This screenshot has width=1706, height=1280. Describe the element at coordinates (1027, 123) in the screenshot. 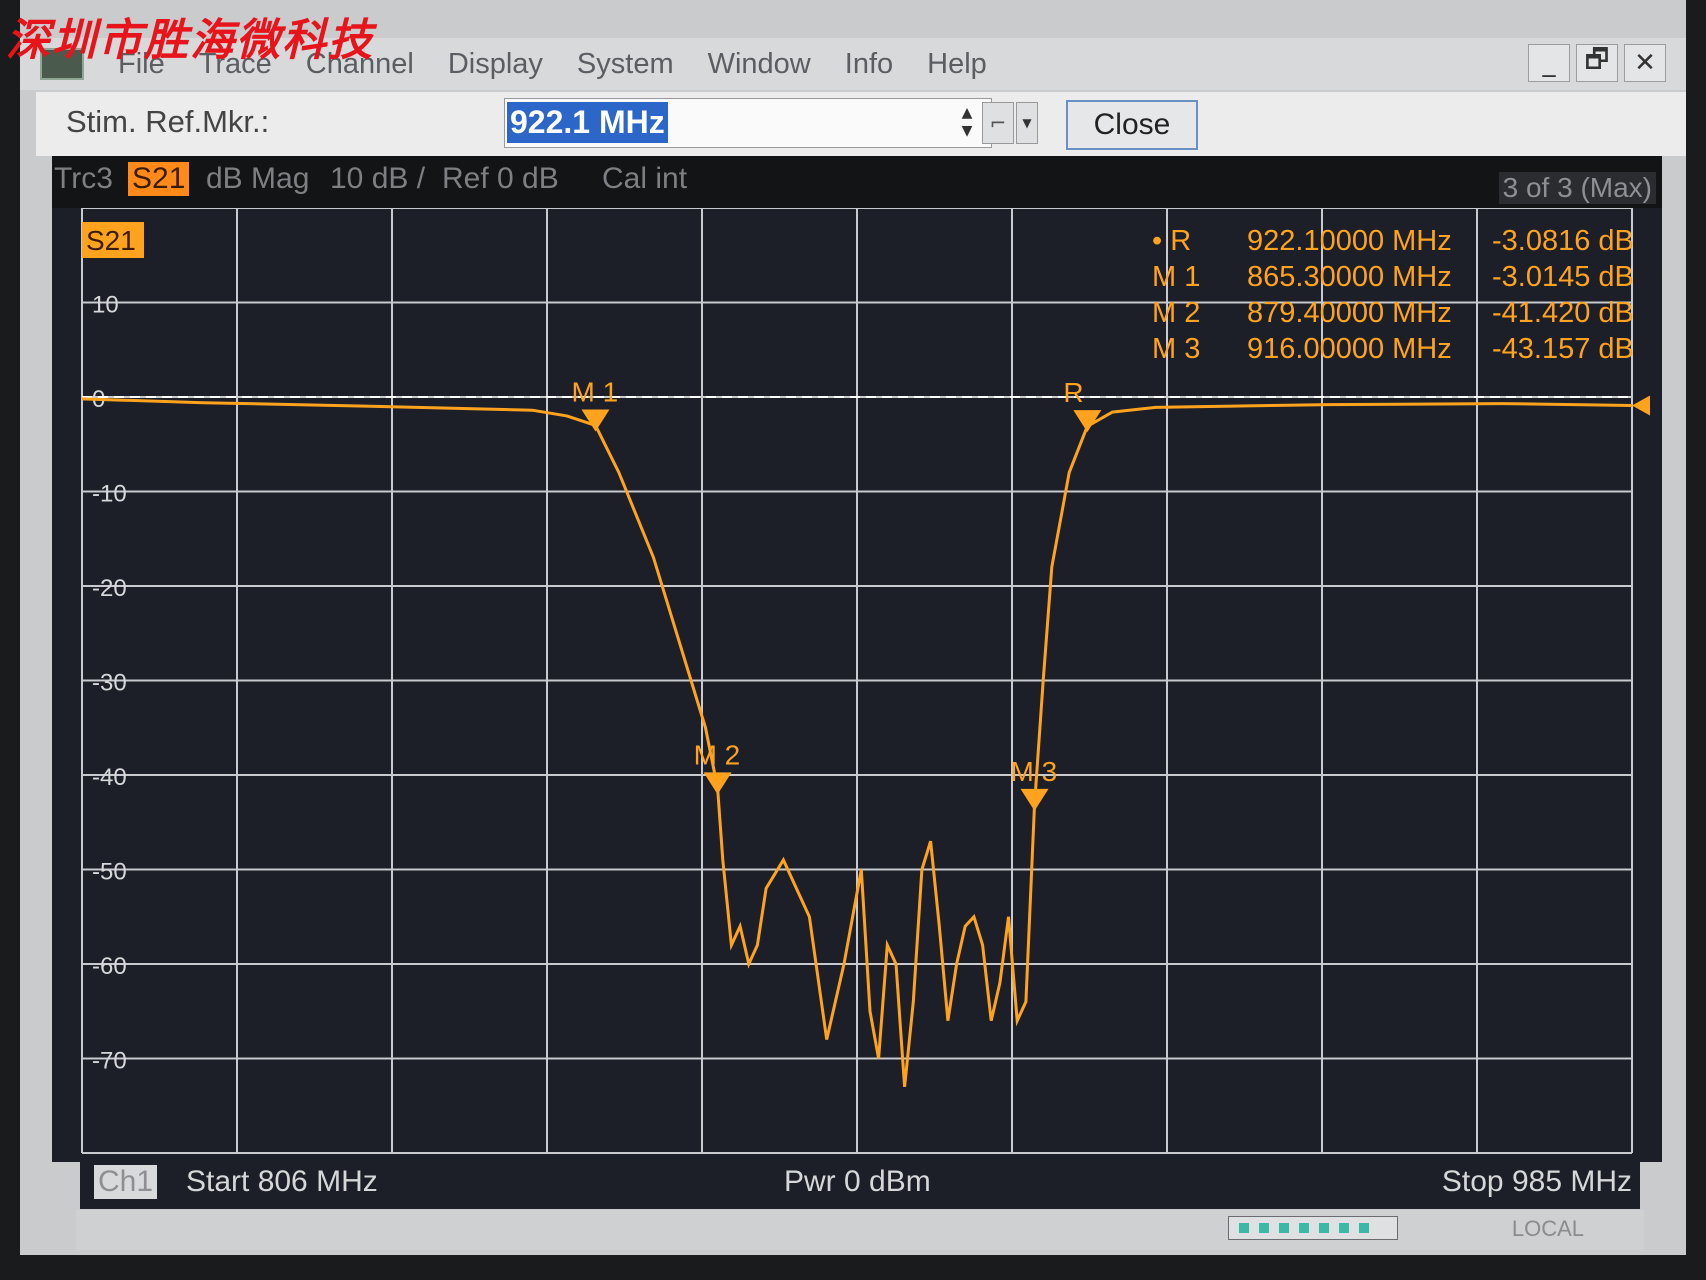

I see `chevron-down-icon: ▼` at that location.